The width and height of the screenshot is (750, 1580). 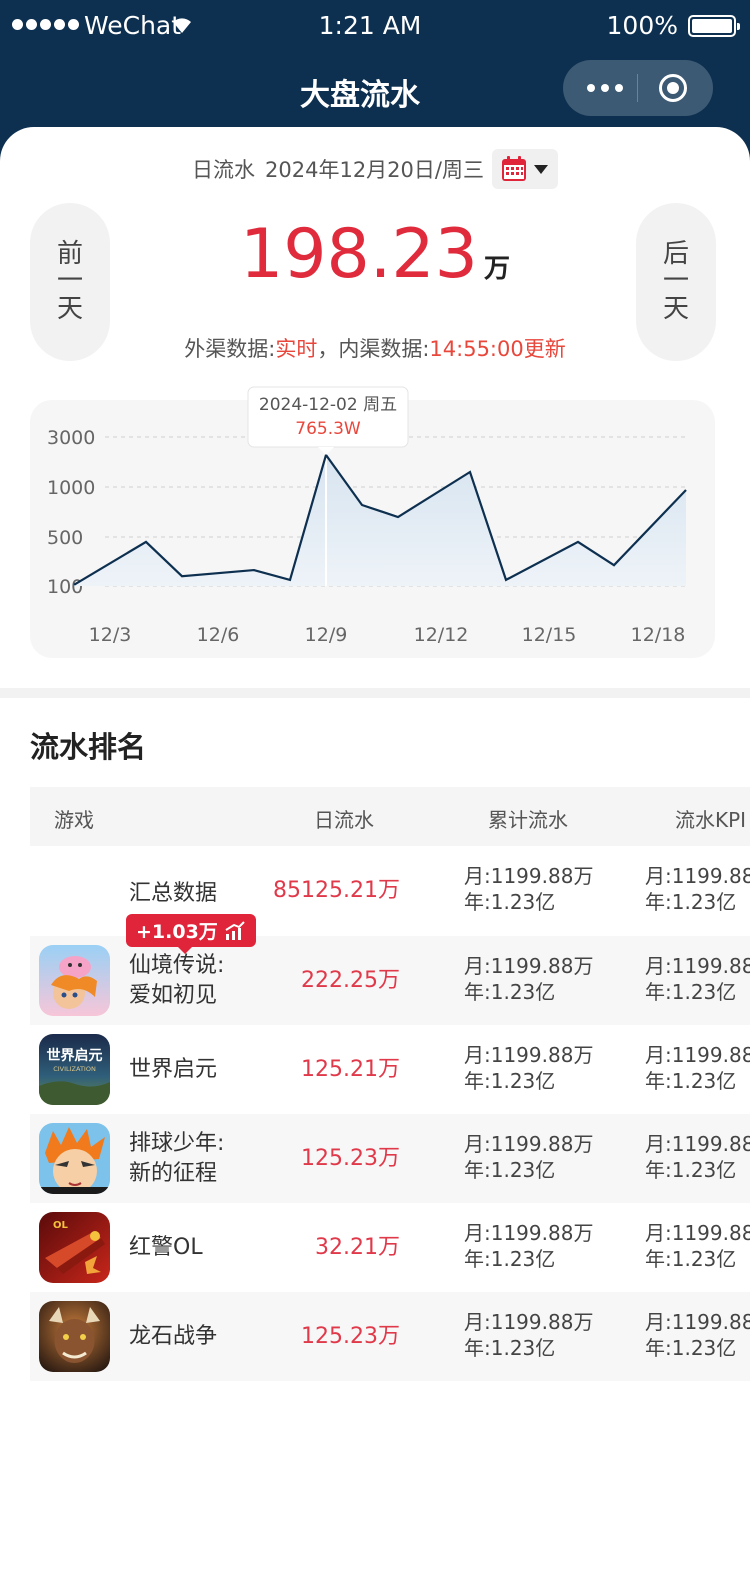 I want to click on hongjing-icon: OL, so click(x=74, y=1247).